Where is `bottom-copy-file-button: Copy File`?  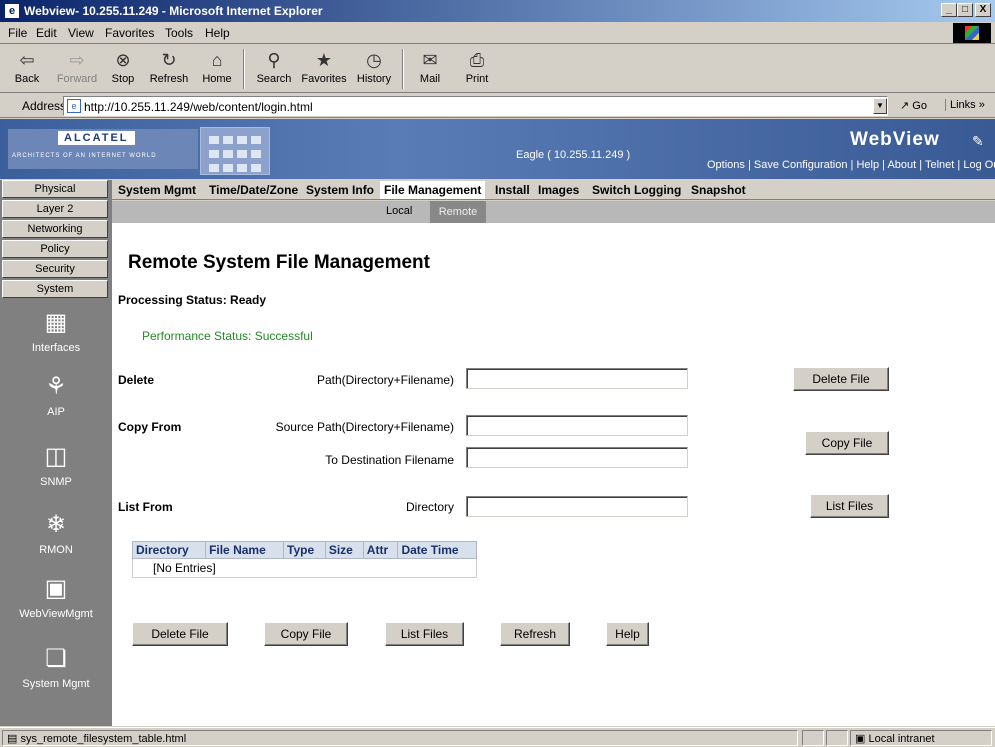
bottom-copy-file-button: Copy File is located at coordinates (306, 634).